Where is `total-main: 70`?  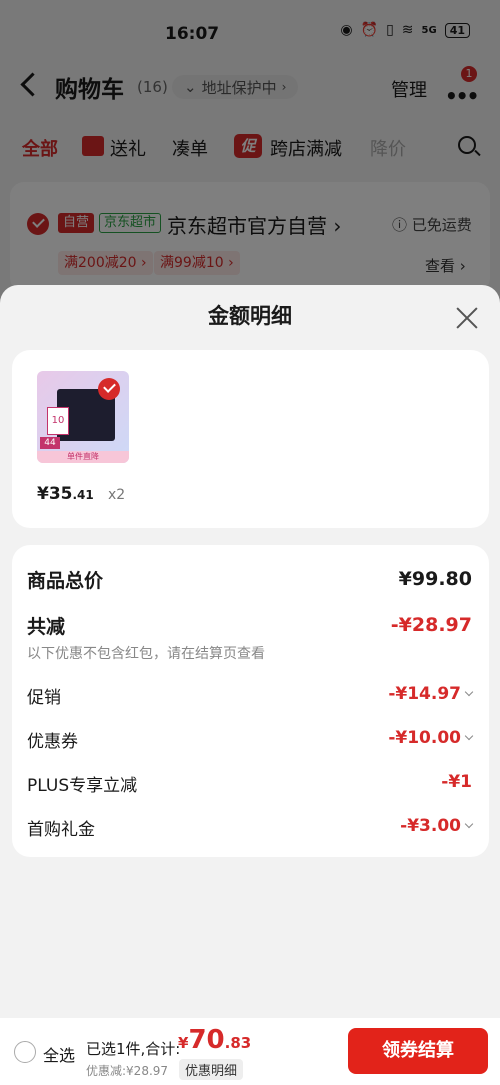
total-main: 70 is located at coordinates (206, 1040).